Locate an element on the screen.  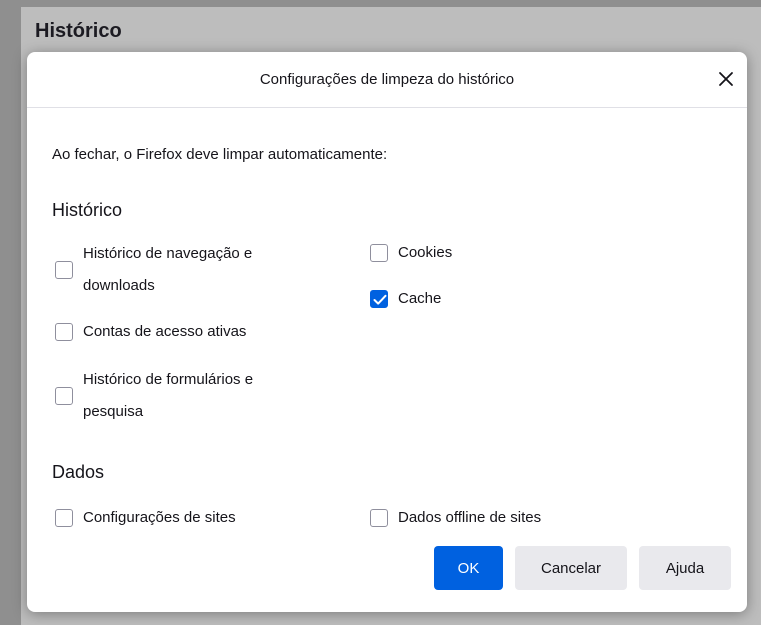
cookies-label: Cookies is located at coordinates (425, 252).